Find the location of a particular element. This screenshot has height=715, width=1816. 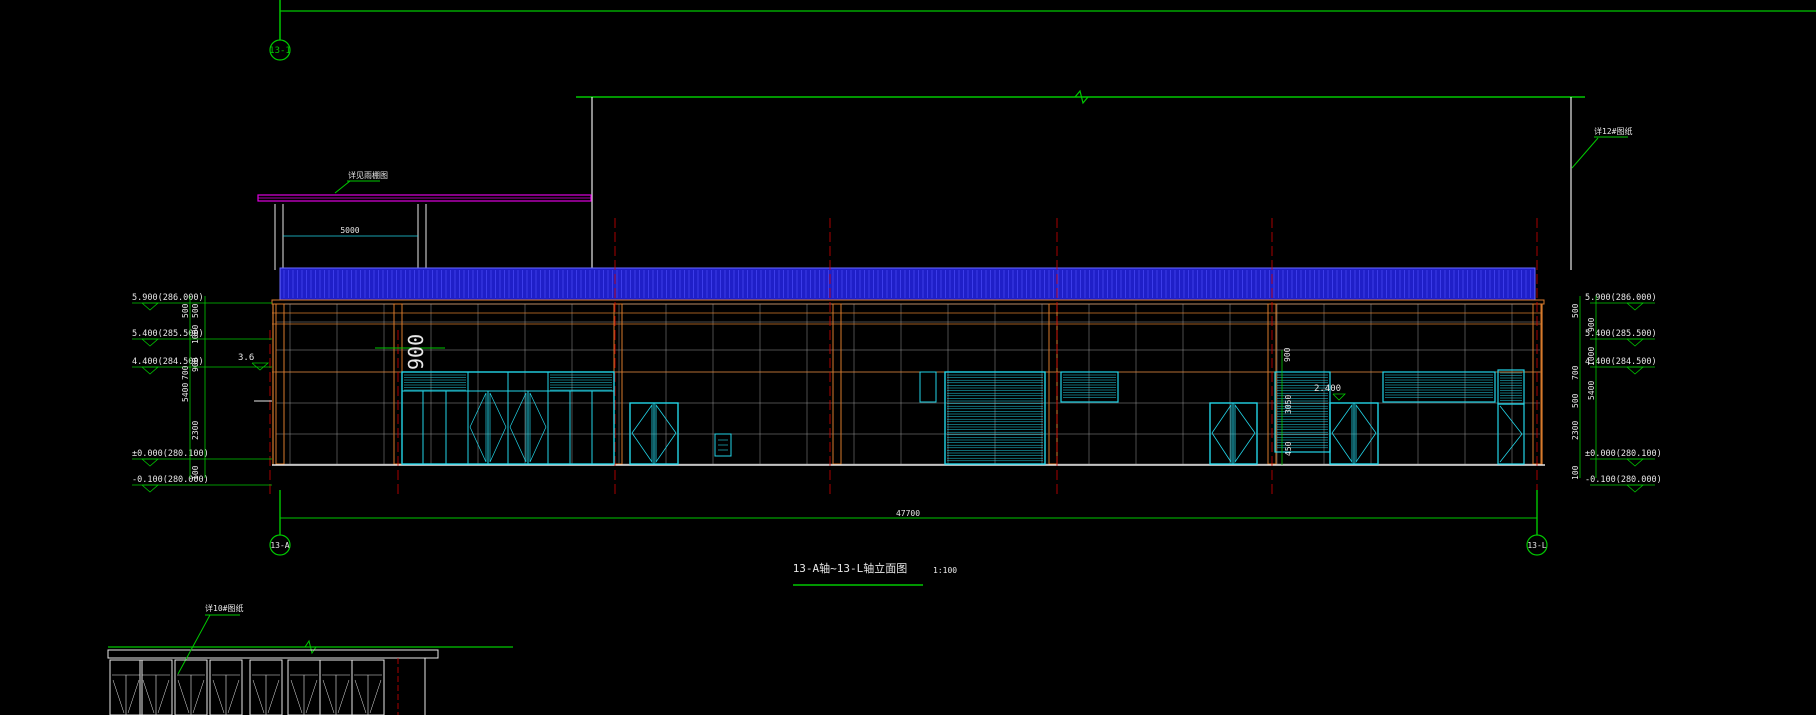

level-text: 5.900(286.000) is located at coordinates (168, 298).